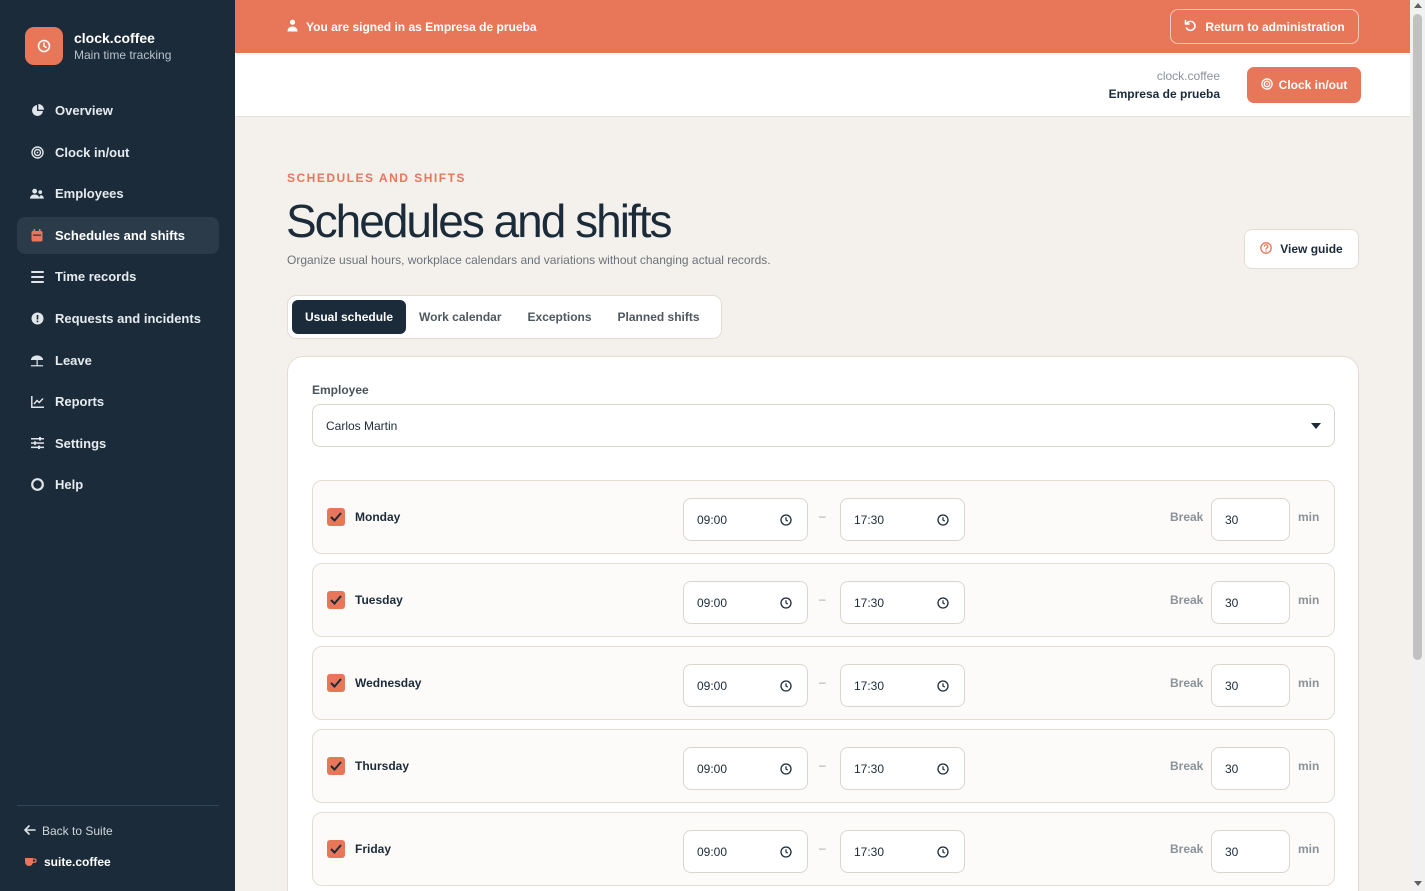 This screenshot has height=891, width=1425. I want to click on sidebar-item-employees: Employees, so click(118, 193).